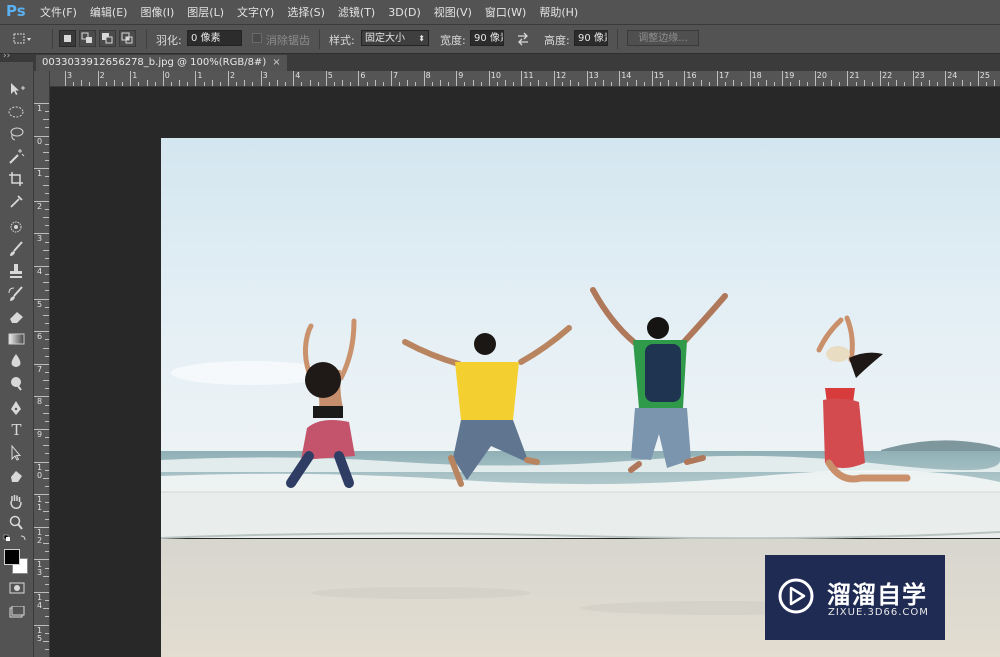  What do you see at coordinates (17, 588) in the screenshot?
I see `quick-mask-button` at bounding box center [17, 588].